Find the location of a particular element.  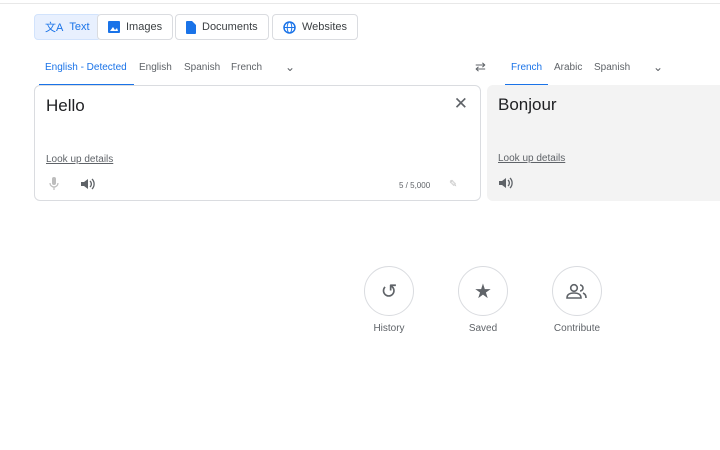

history-button: ↺ is located at coordinates (389, 291).